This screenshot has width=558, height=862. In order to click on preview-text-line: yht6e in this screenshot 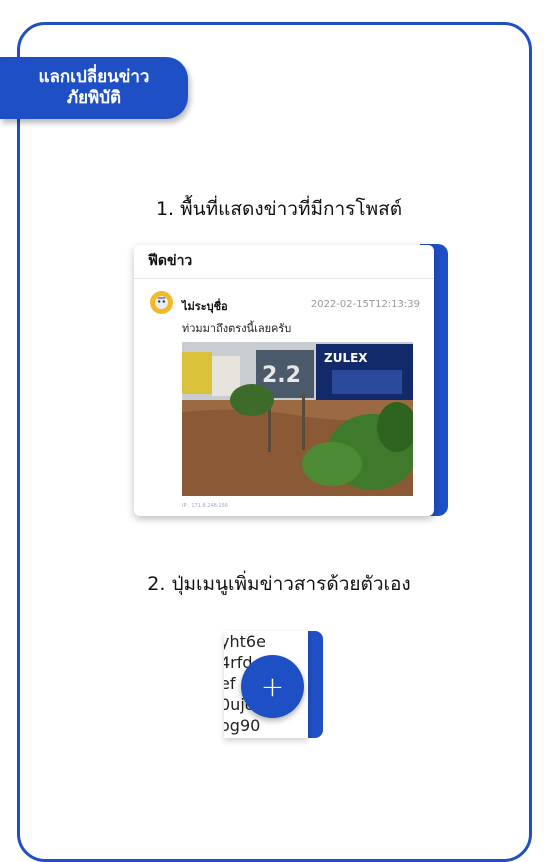, I will do `click(245, 641)`.